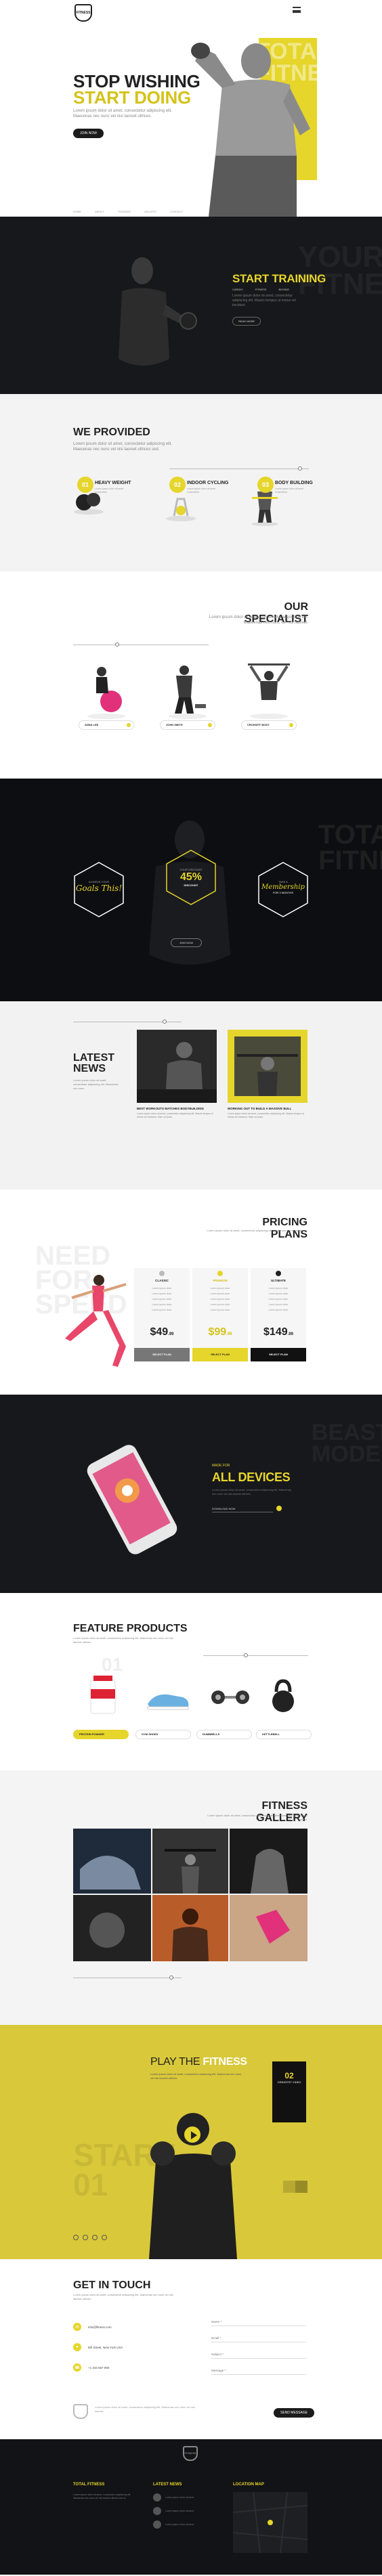 The image size is (382, 2576). I want to click on instagram-icon, so click(95, 2237).